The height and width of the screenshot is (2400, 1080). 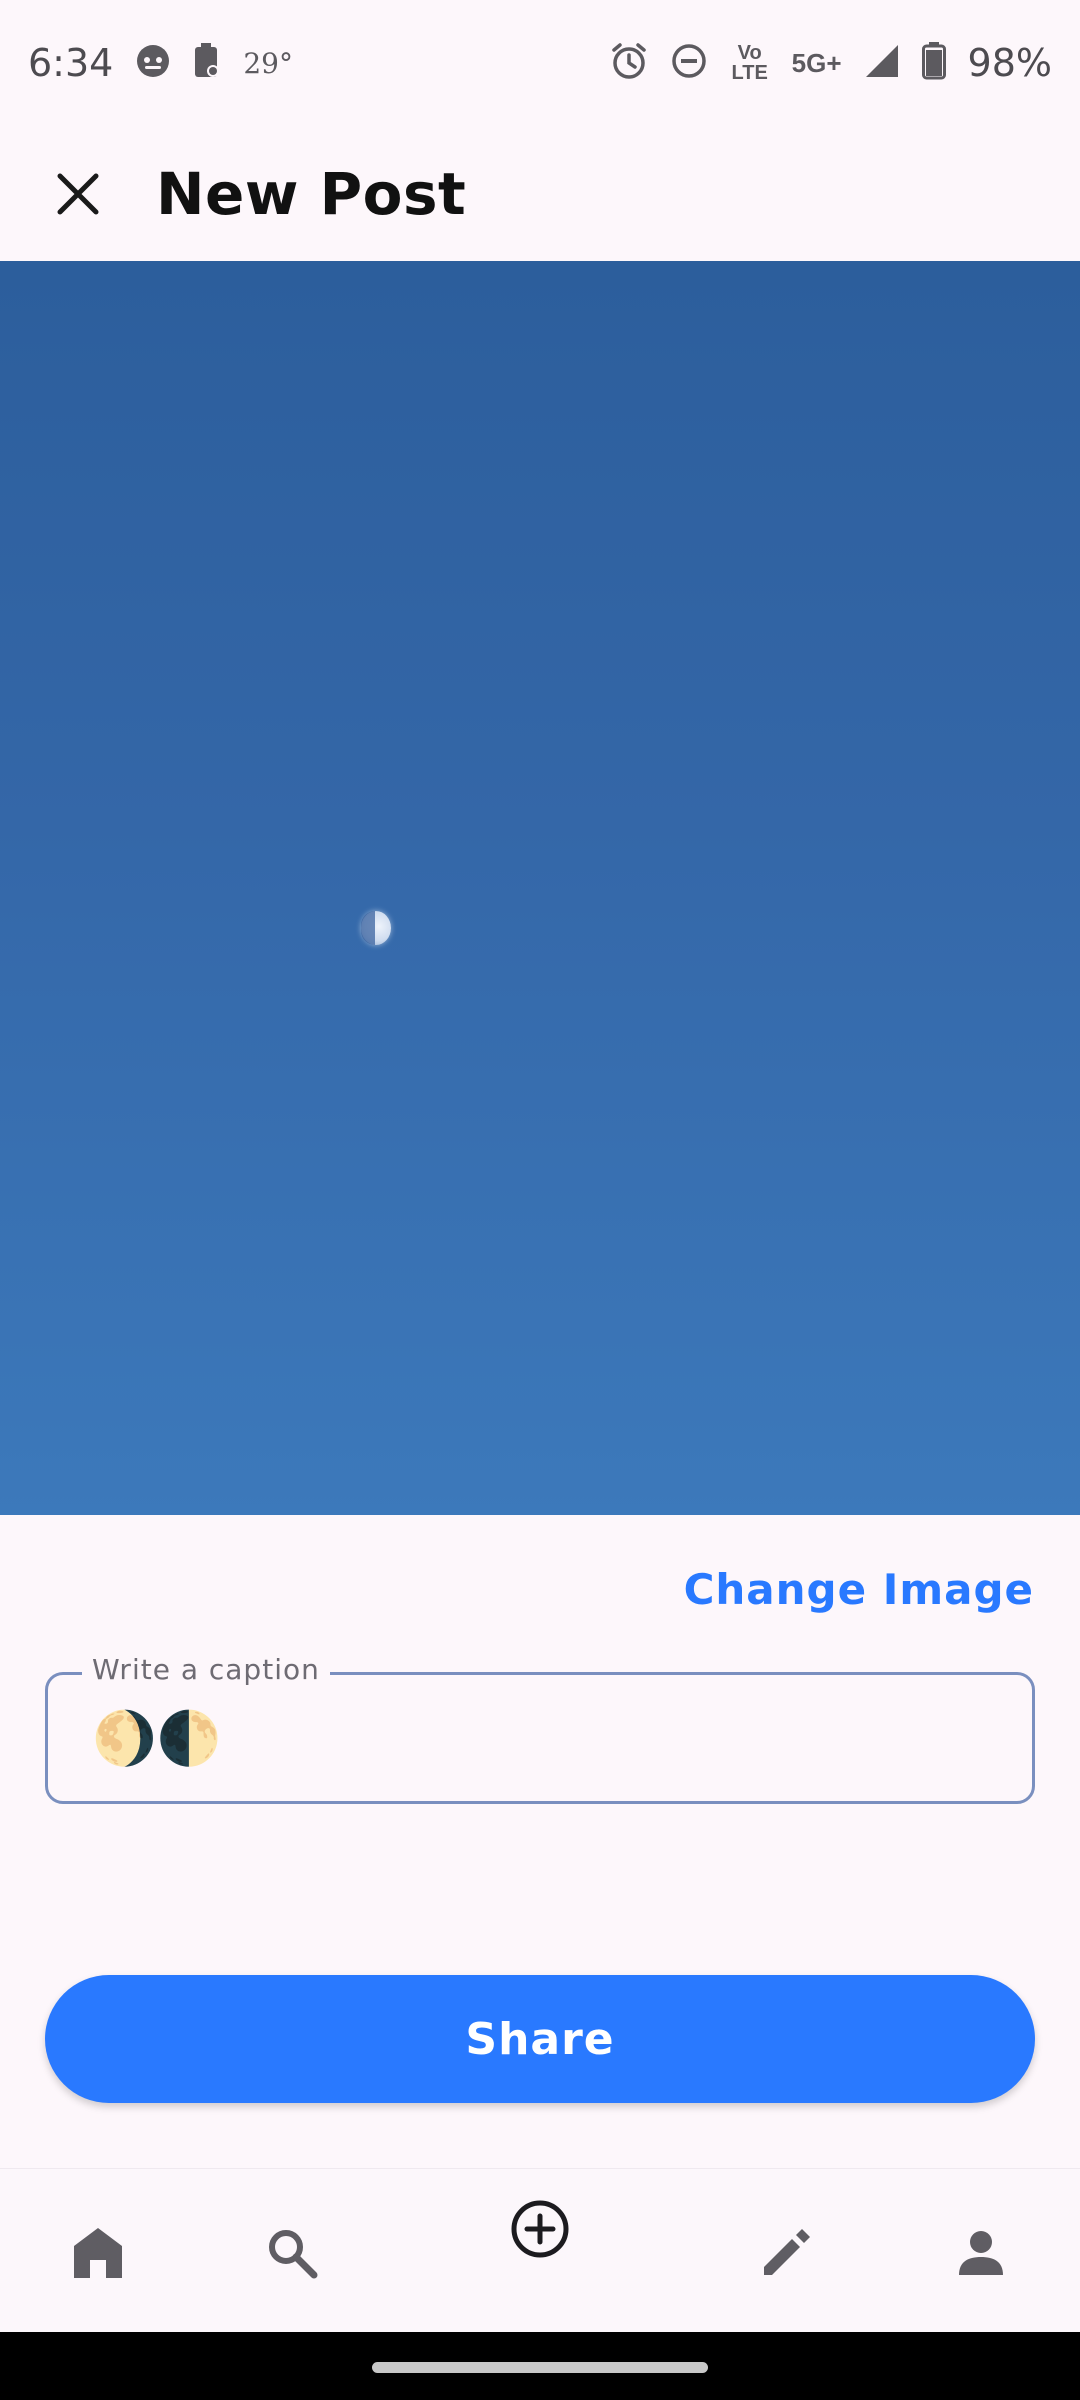 I want to click on moon-shadow, so click(x=368, y=928).